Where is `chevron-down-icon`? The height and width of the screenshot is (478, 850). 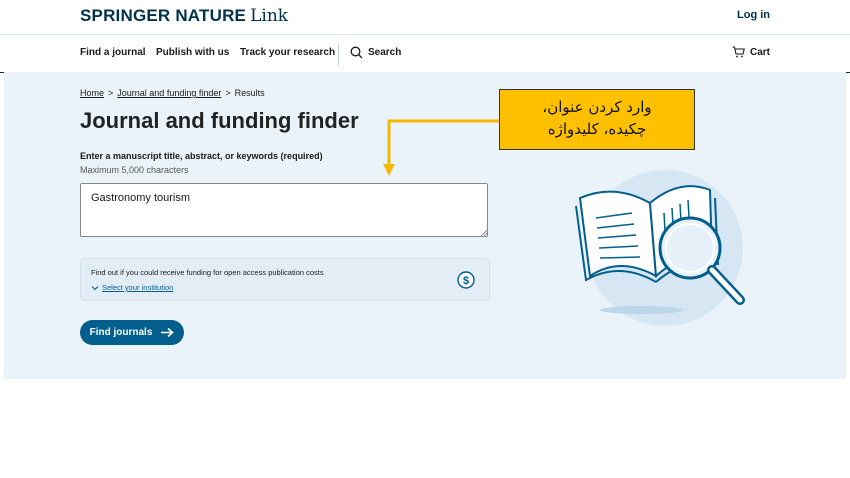 chevron-down-icon is located at coordinates (95, 287).